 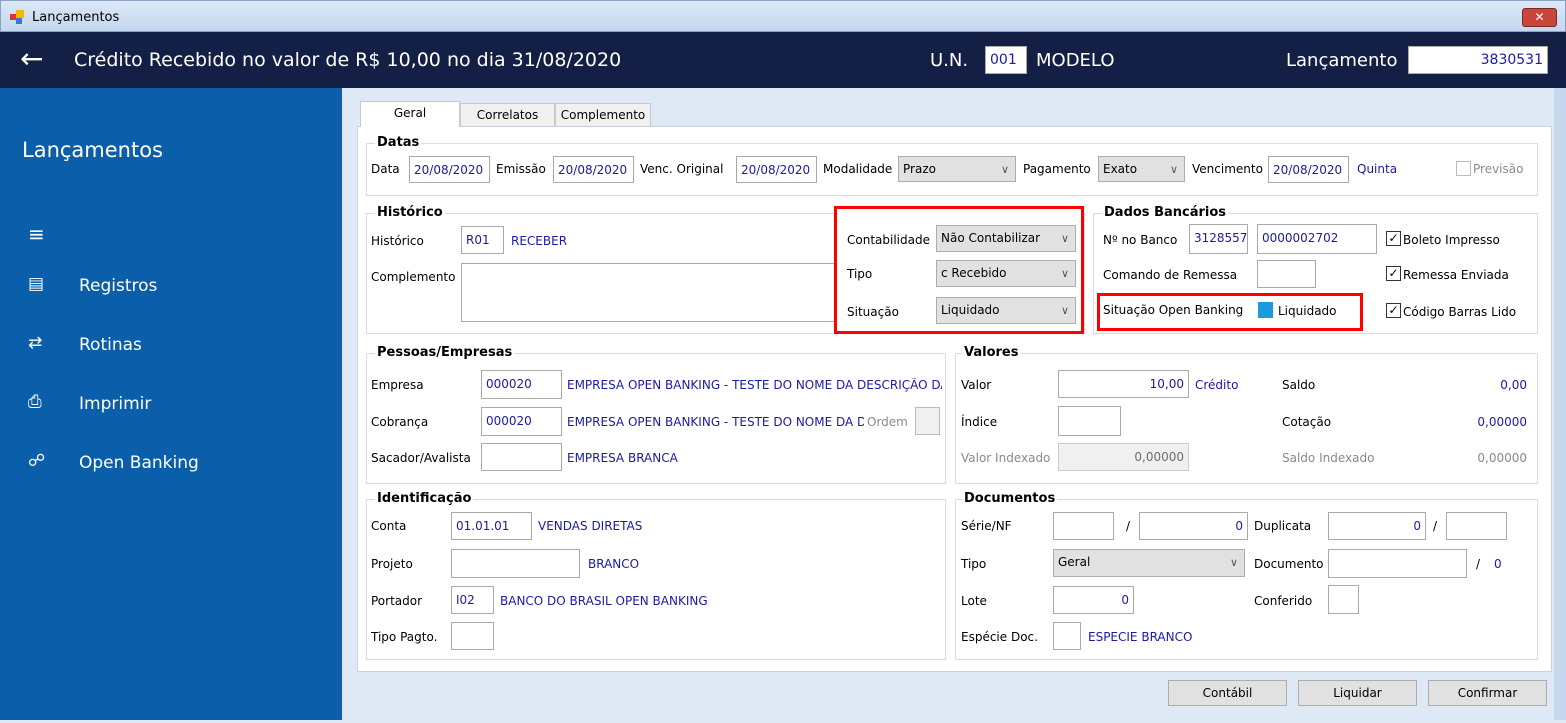 What do you see at coordinates (1006, 60) in the screenshot?
I see `un-input: 001` at bounding box center [1006, 60].